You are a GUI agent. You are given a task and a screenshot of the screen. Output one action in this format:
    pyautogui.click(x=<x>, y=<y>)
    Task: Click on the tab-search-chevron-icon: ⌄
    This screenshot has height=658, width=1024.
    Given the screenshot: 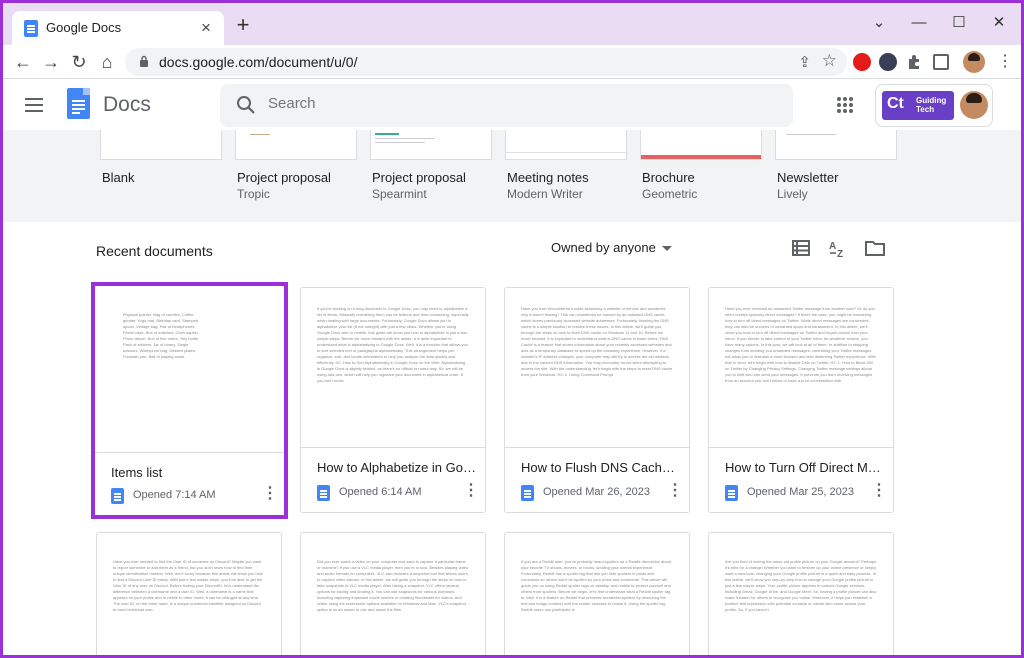 What is the action you would take?
    pyautogui.click(x=879, y=23)
    